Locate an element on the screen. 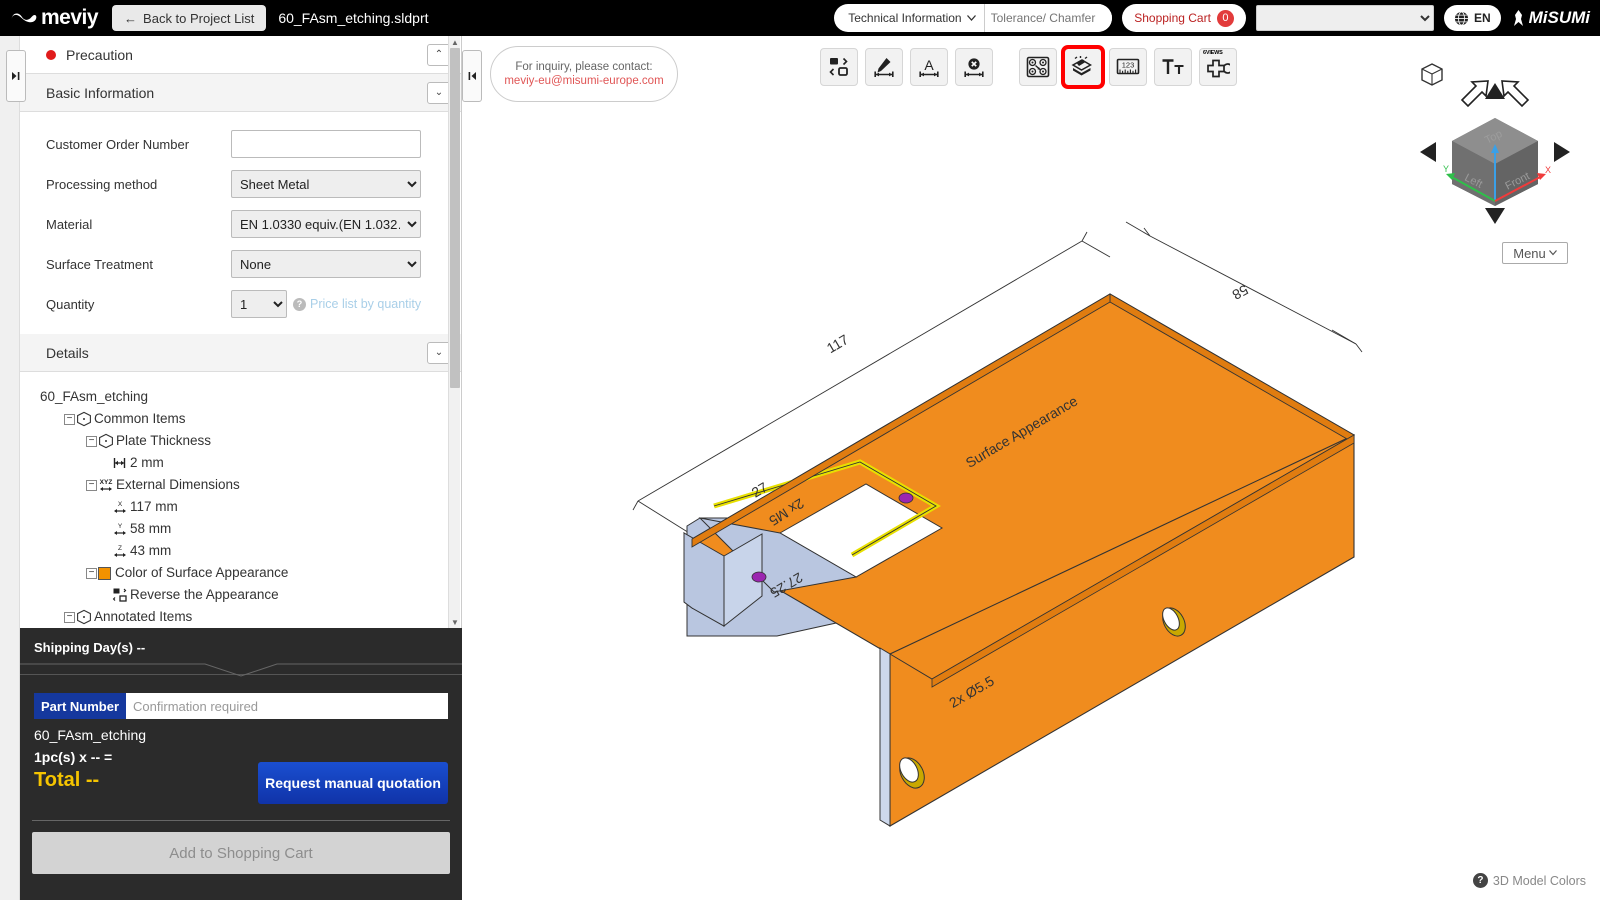 Image resolution: width=1600 pixels, height=900 pixels. material-label: Material is located at coordinates (69, 224).